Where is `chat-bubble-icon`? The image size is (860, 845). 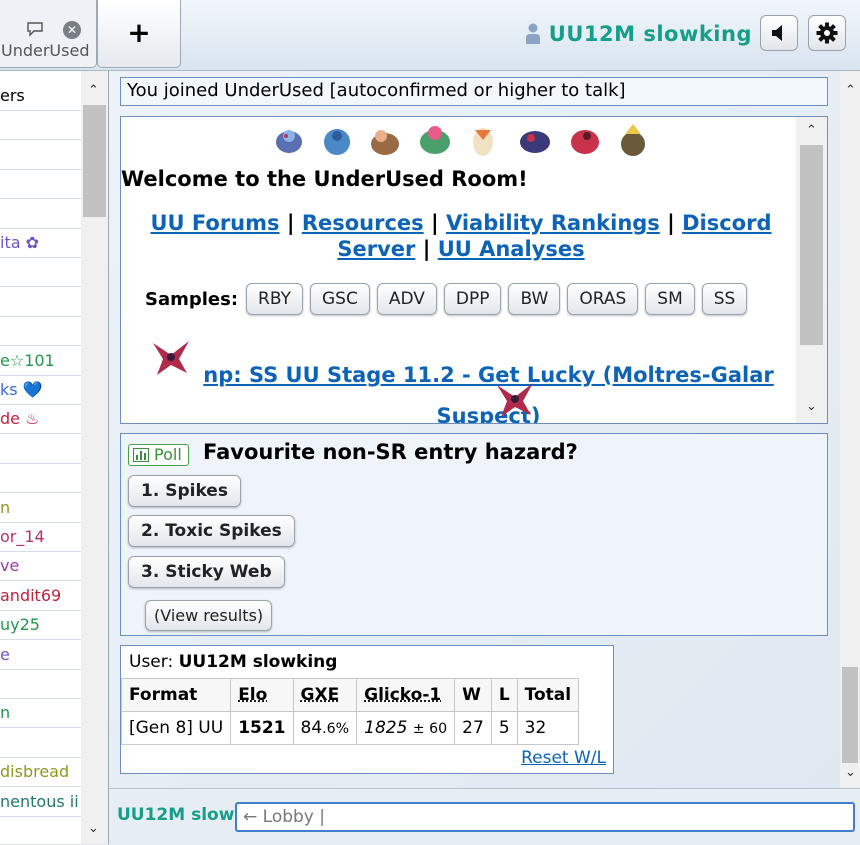 chat-bubble-icon is located at coordinates (35, 29).